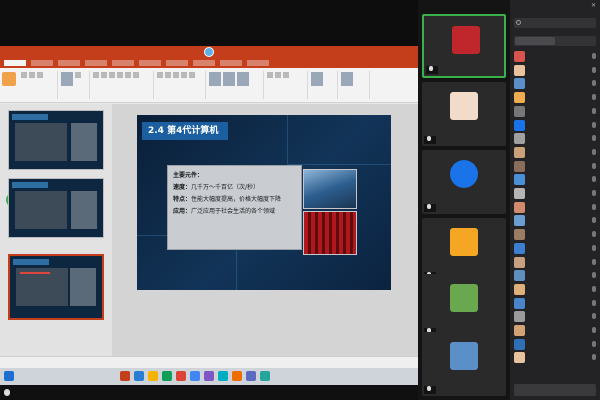 This screenshot has height=400, width=600. I want to click on align-center-icon, so click(184, 75).